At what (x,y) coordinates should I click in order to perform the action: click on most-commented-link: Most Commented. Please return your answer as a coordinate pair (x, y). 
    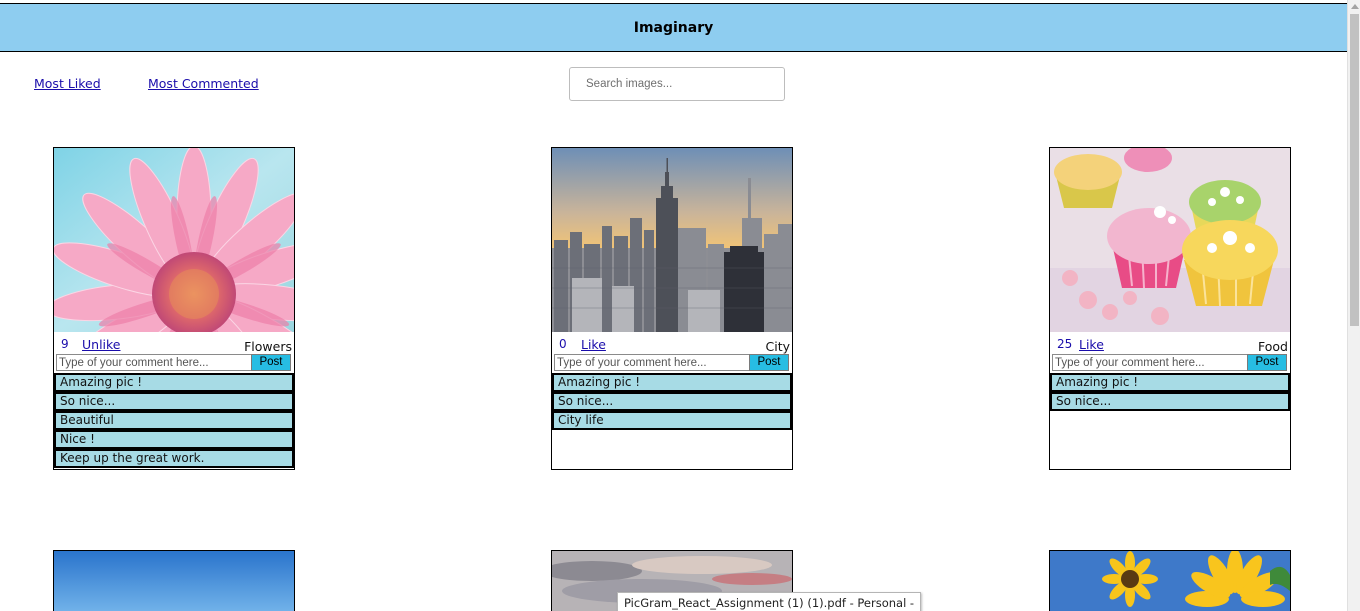
    Looking at the image, I should click on (203, 83).